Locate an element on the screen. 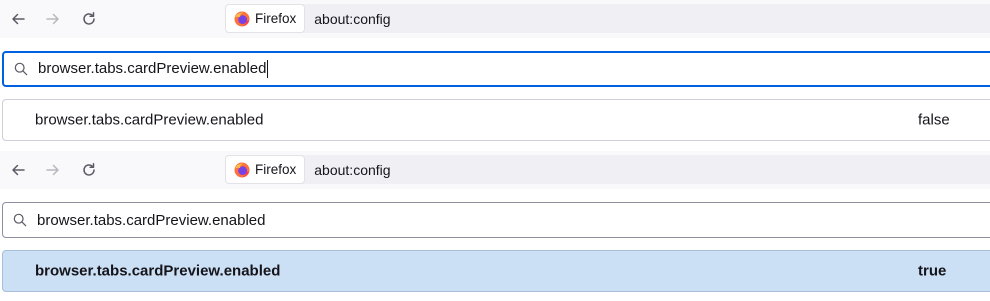 The image size is (990, 301). text-caret is located at coordinates (268, 69).